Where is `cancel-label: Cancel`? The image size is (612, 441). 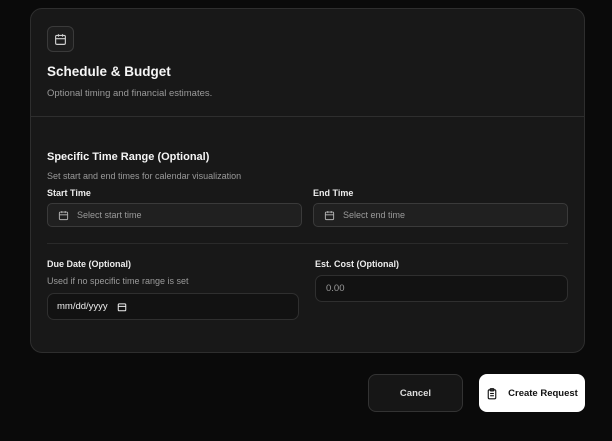 cancel-label: Cancel is located at coordinates (415, 393).